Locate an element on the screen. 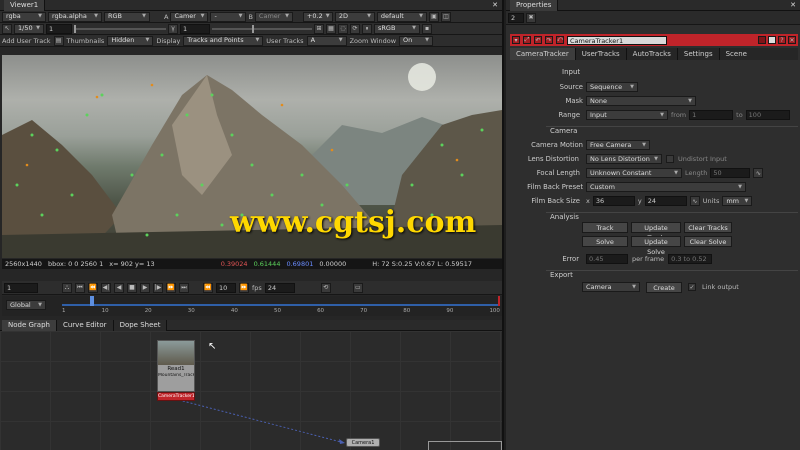 This screenshot has height=450, width=800. input-a-dropdown: Camer ▼ is located at coordinates (189, 16).